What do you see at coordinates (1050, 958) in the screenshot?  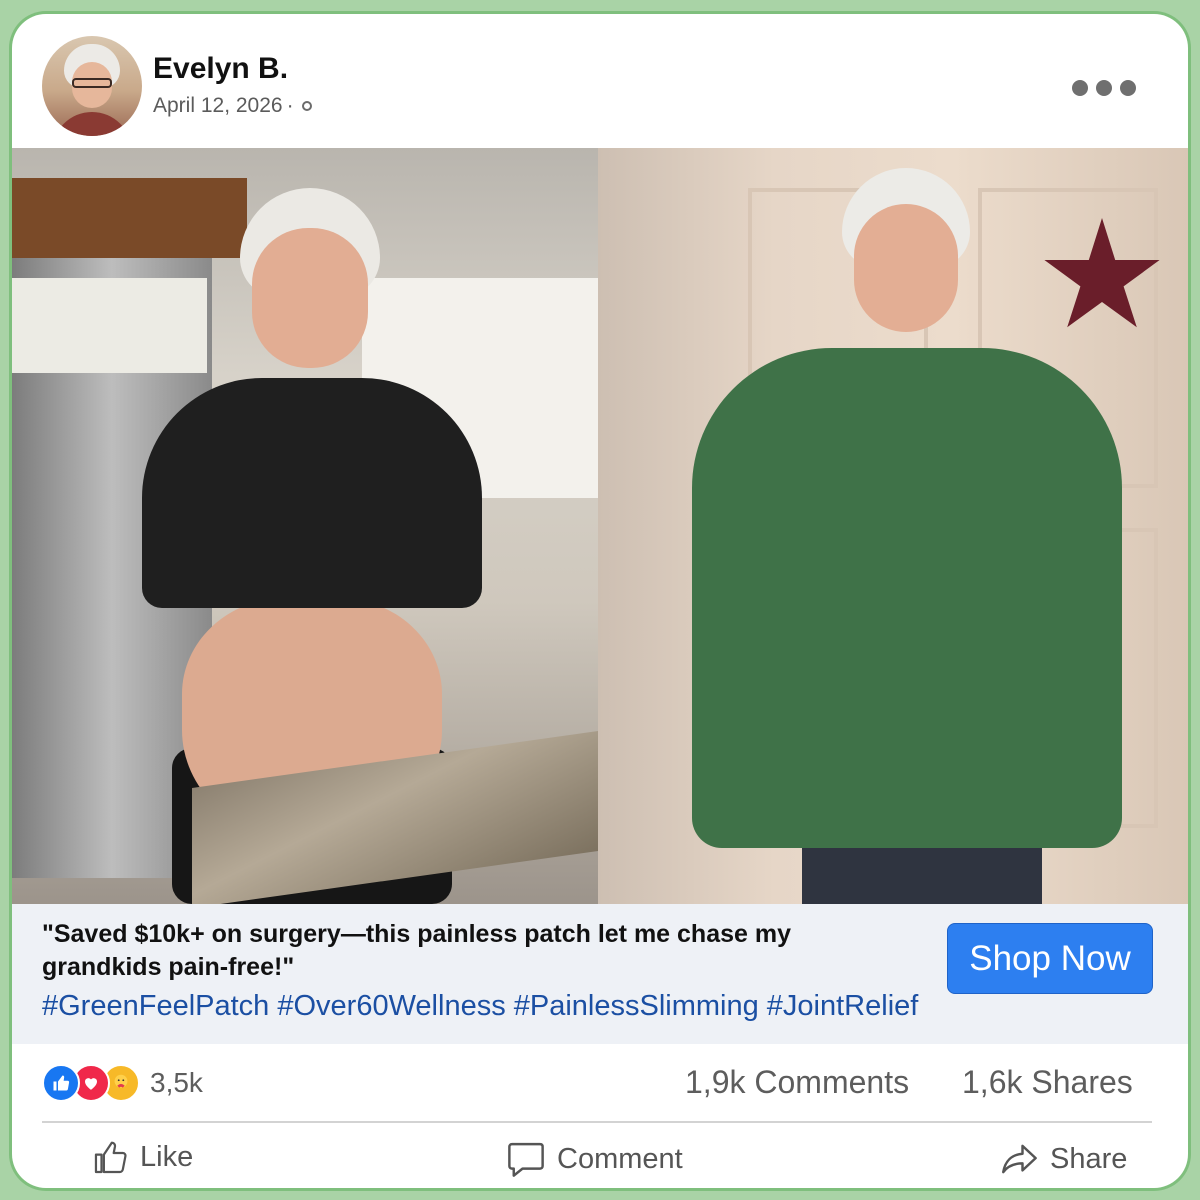 I see `shop-now-button: Shop Now` at bounding box center [1050, 958].